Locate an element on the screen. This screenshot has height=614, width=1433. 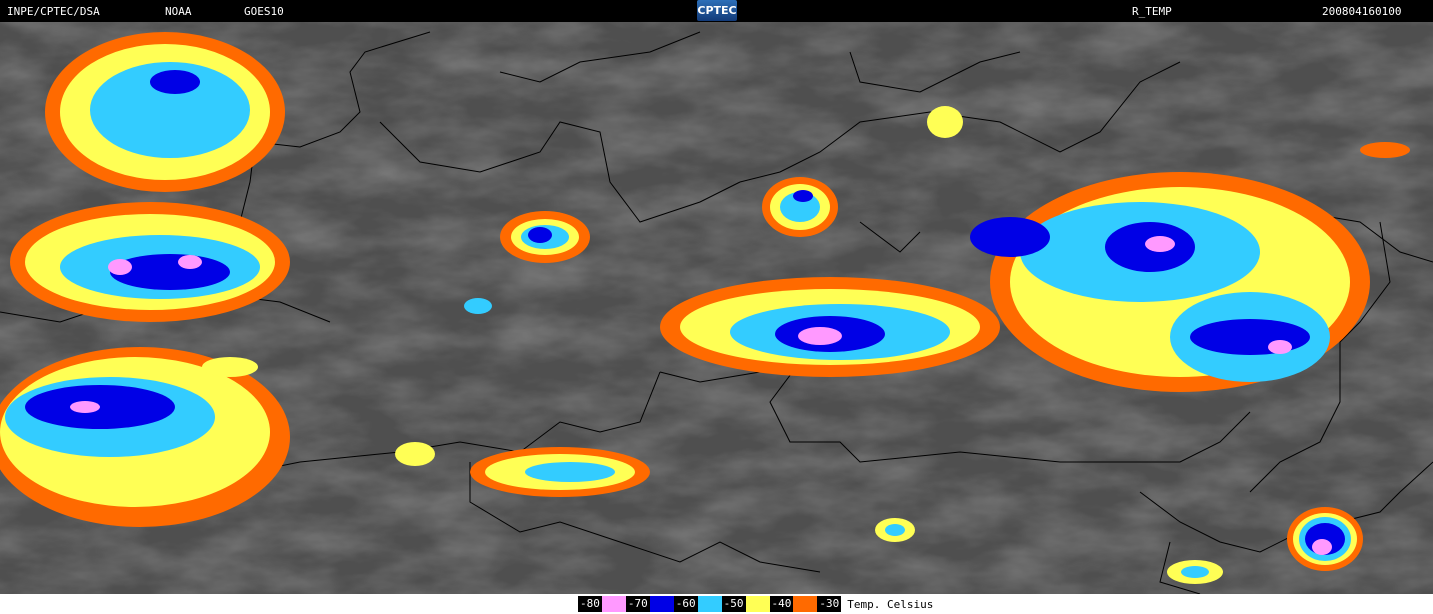
cell-southeast is located at coordinates (1325, 539).